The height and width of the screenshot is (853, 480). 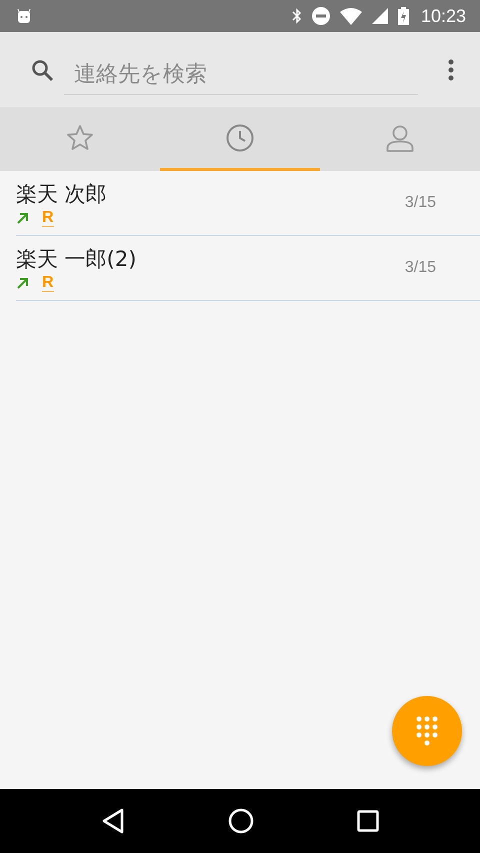 I want to click on signal-icon, so click(x=380, y=16).